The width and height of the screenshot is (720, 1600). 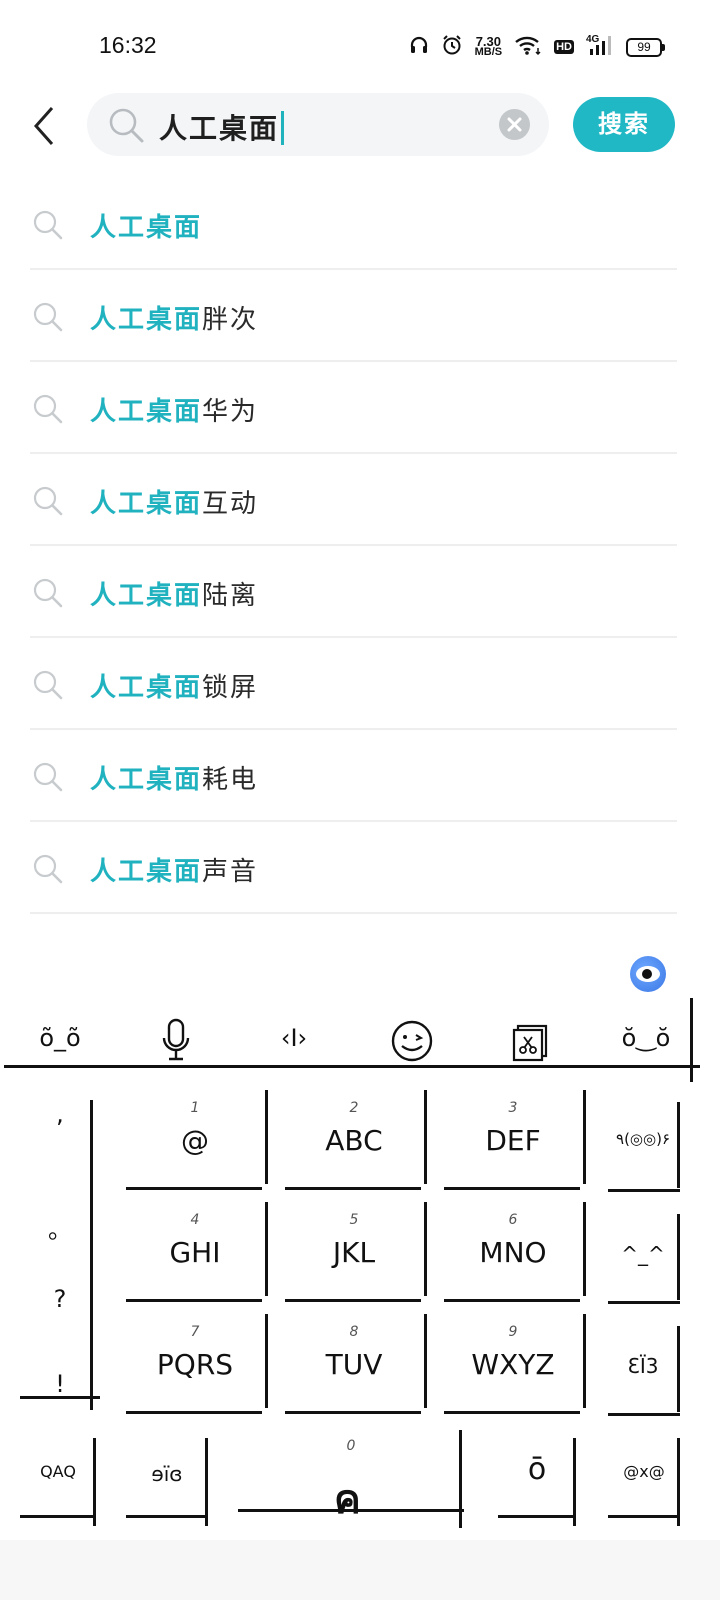 What do you see at coordinates (644, 1259) in the screenshot?
I see `emoticon-key: ^_^` at bounding box center [644, 1259].